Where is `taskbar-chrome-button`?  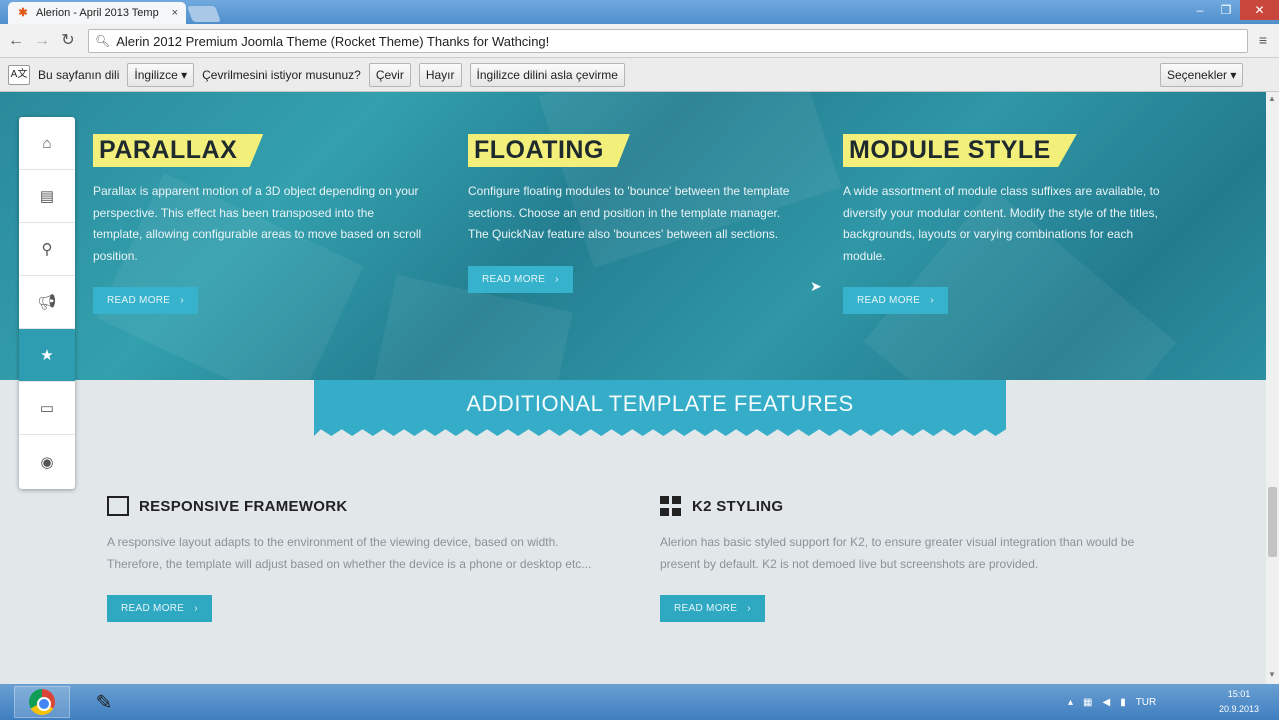
taskbar-chrome-button is located at coordinates (42, 702).